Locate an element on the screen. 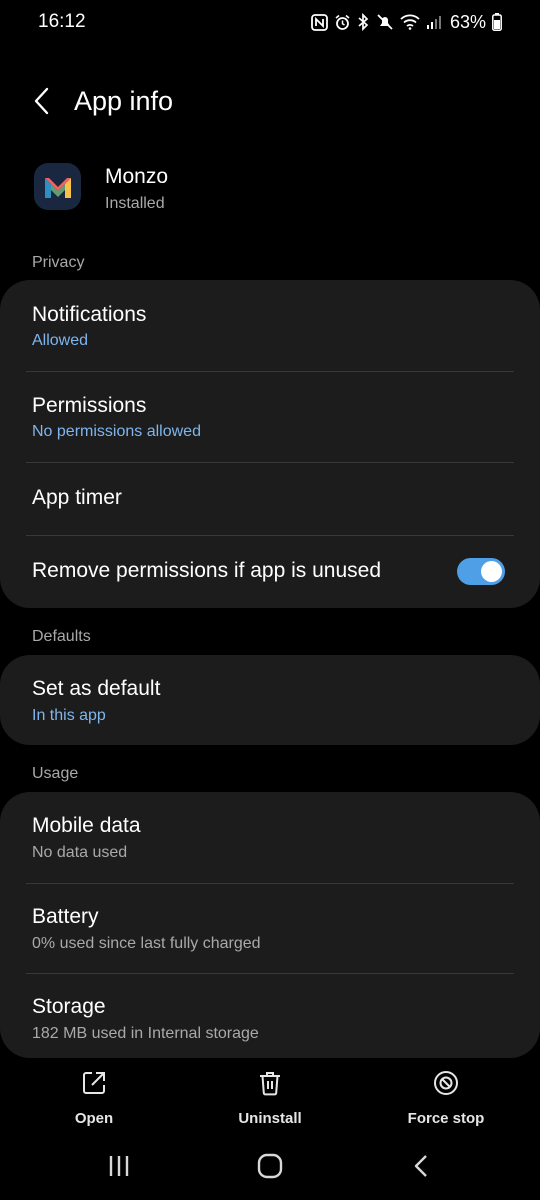 Image resolution: width=540 pixels, height=1200 pixels. back-arrow-icon is located at coordinates (42, 103).